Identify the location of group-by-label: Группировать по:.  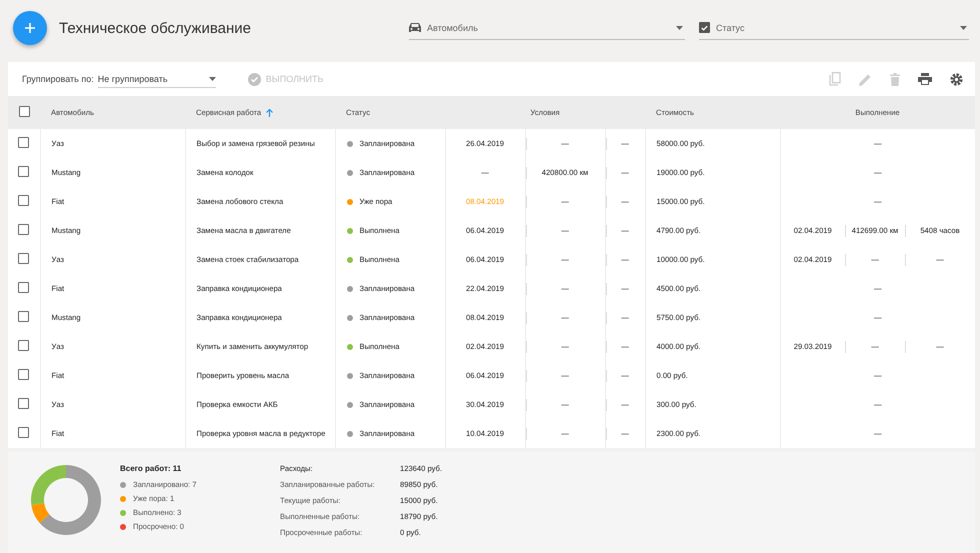
(58, 79).